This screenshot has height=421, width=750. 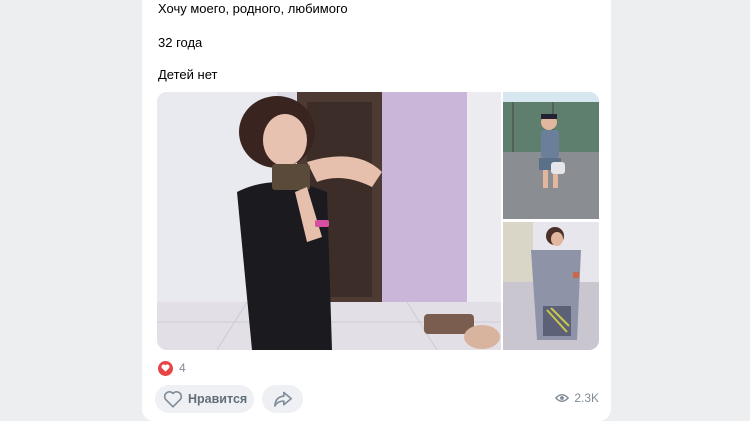 I want to click on heart-outline-icon, so click(x=173, y=399).